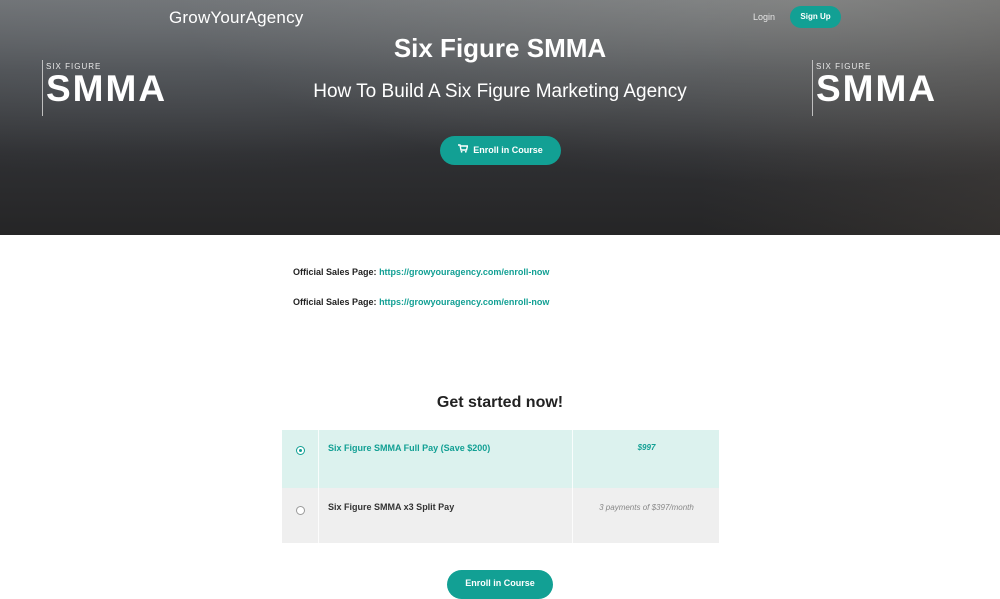  What do you see at coordinates (500, 402) in the screenshot?
I see `pricing-heading: Get started now!` at bounding box center [500, 402].